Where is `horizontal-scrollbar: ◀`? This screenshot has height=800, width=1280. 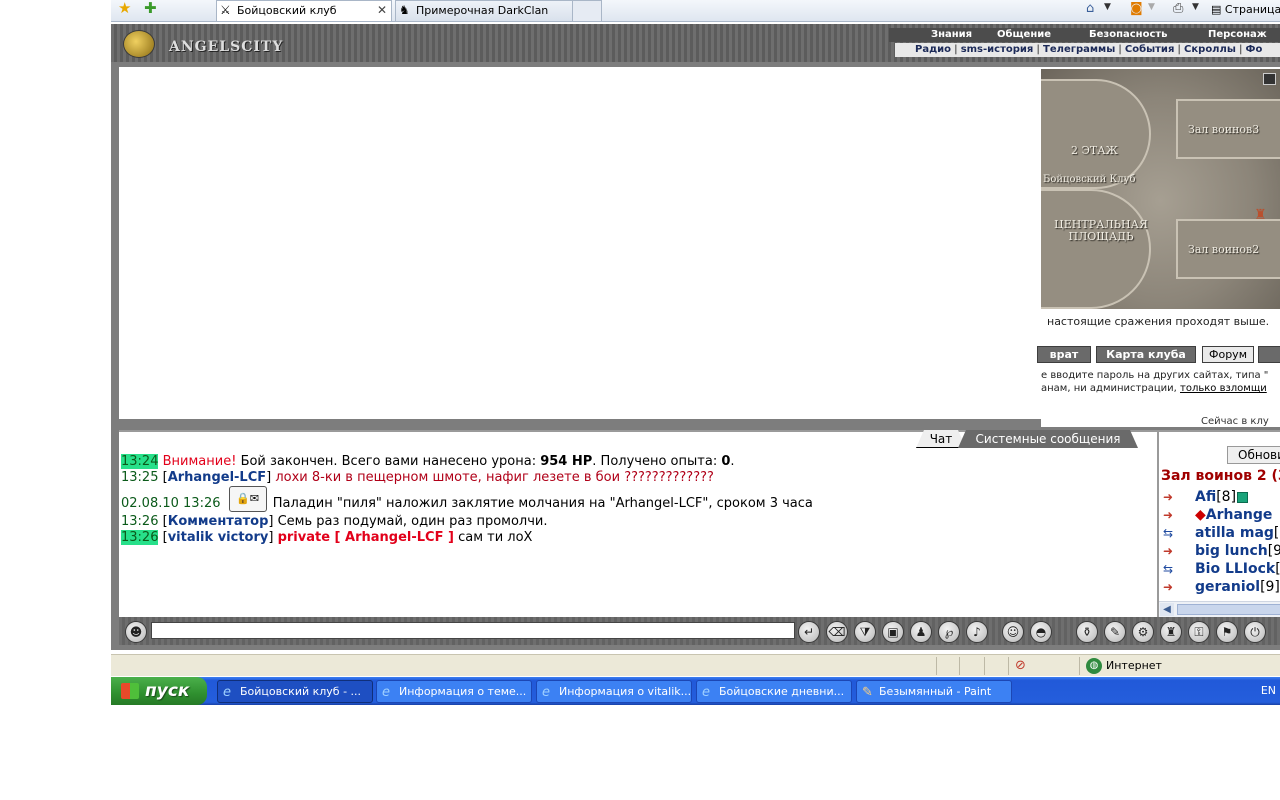 horizontal-scrollbar: ◀ is located at coordinates (1219, 609).